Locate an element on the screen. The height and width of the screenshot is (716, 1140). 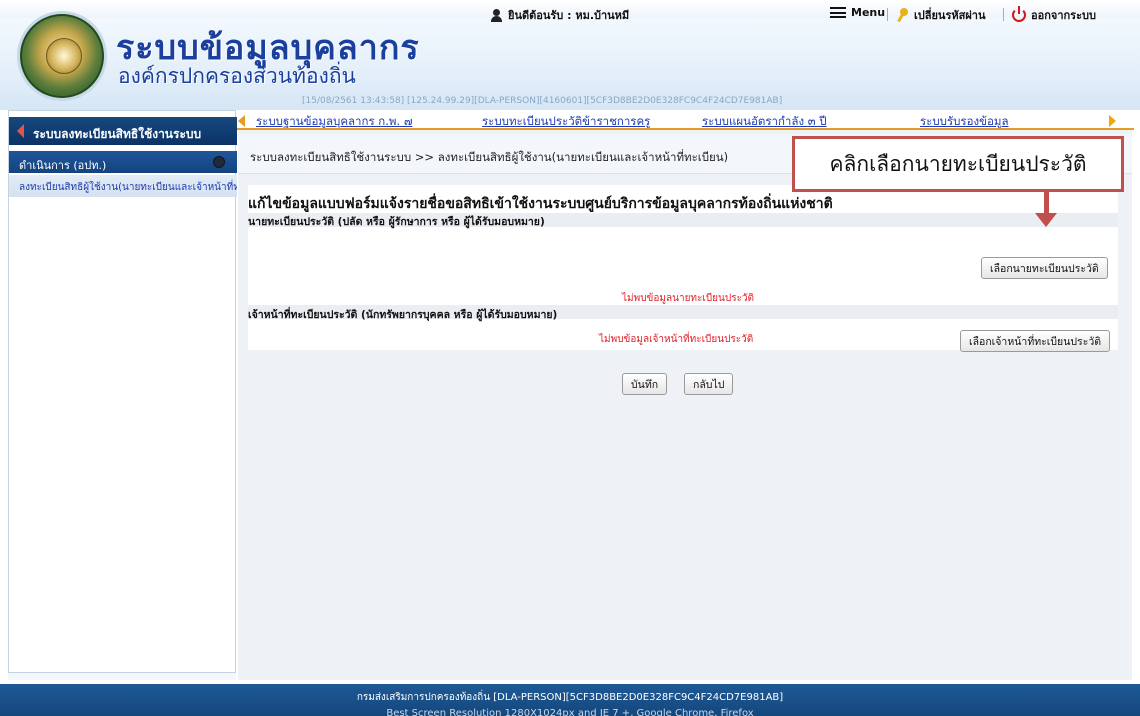
sidebar-section-label: ดำเนินการ (อปท.) is located at coordinates (63, 165).